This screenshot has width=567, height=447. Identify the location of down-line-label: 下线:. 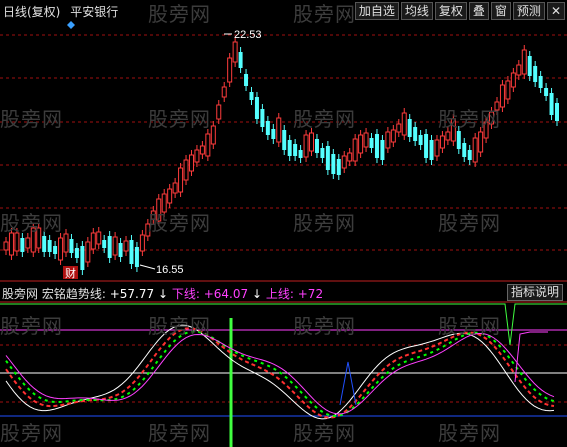
(185, 294).